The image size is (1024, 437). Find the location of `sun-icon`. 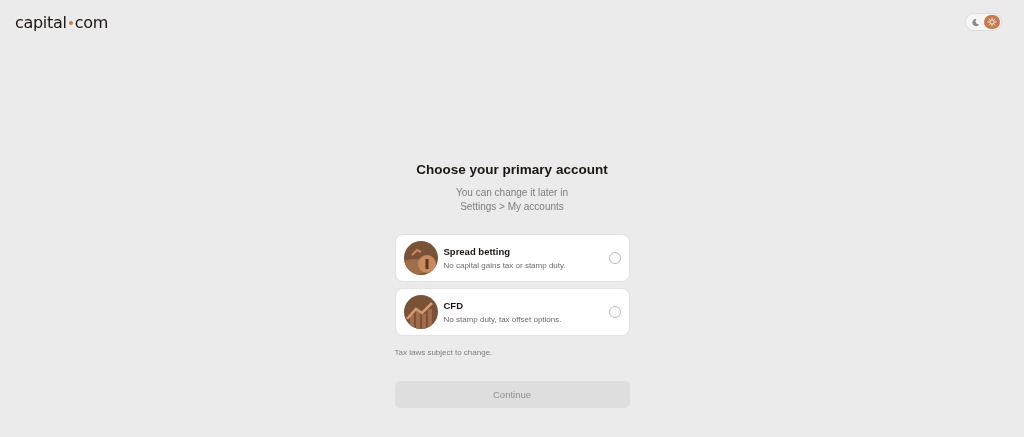

sun-icon is located at coordinates (992, 22).